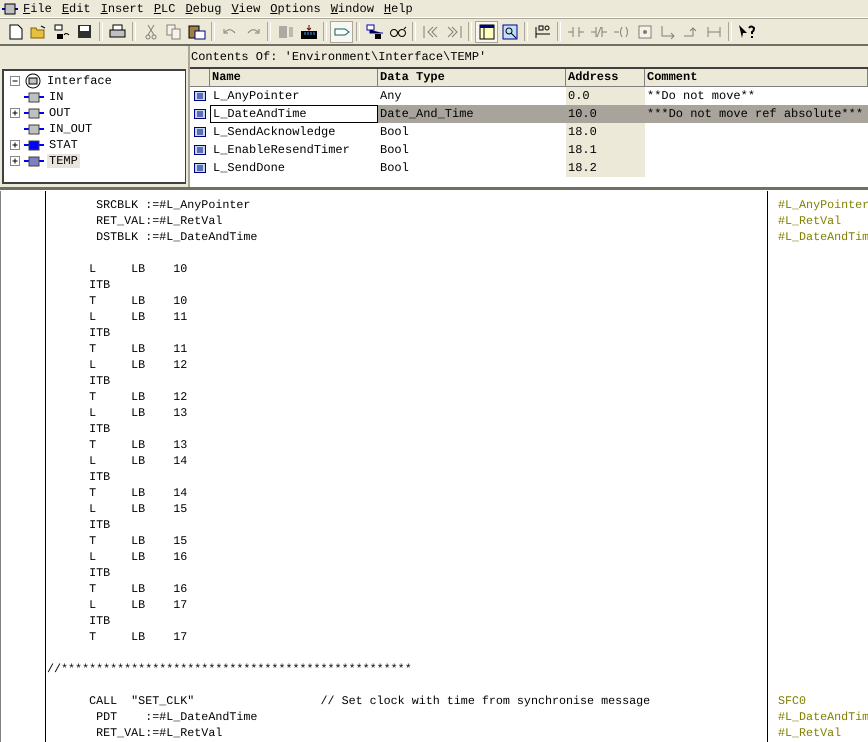  I want to click on column-header: Name, so click(294, 78).